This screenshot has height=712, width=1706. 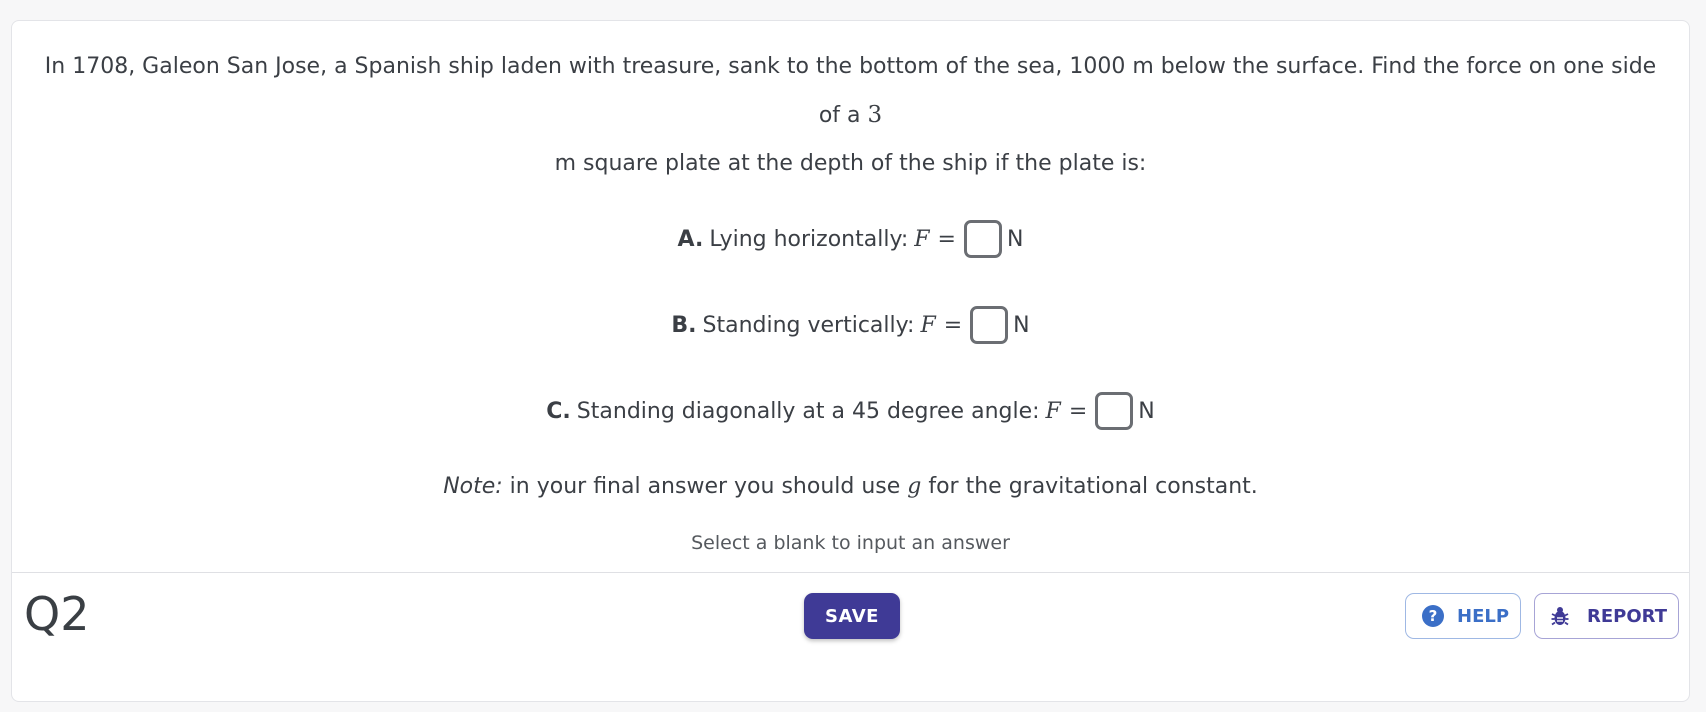 What do you see at coordinates (953, 325) in the screenshot?
I see `part-b-equals: =` at bounding box center [953, 325].